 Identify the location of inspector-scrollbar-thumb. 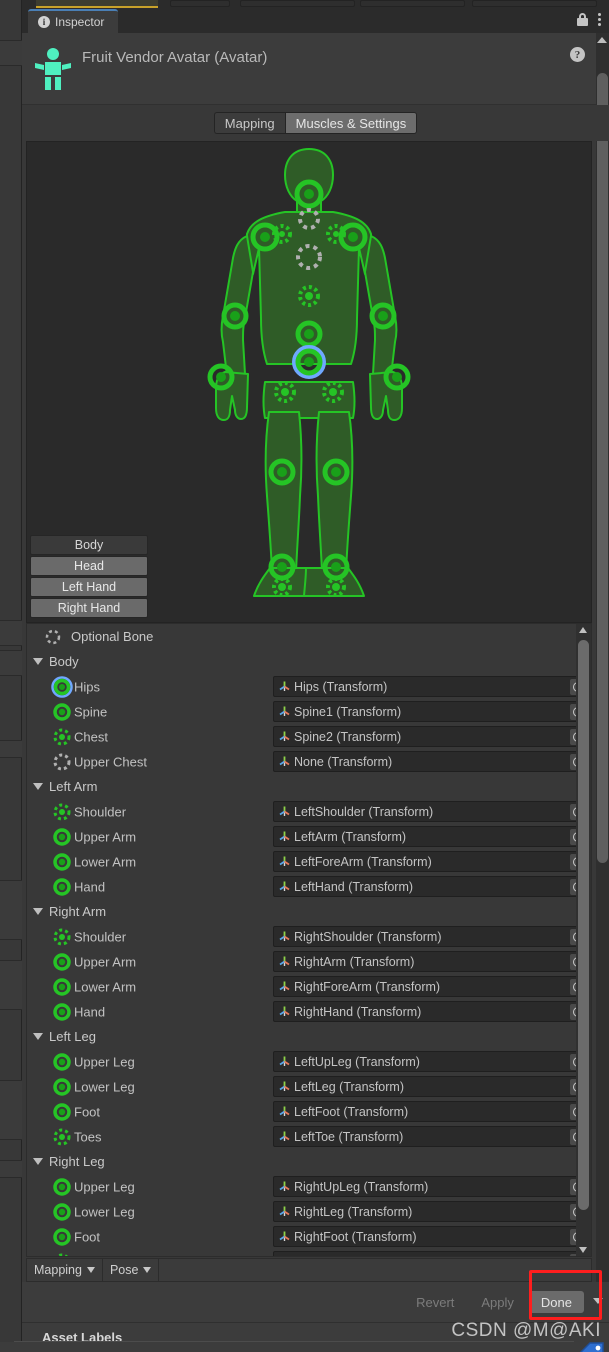
(602, 468).